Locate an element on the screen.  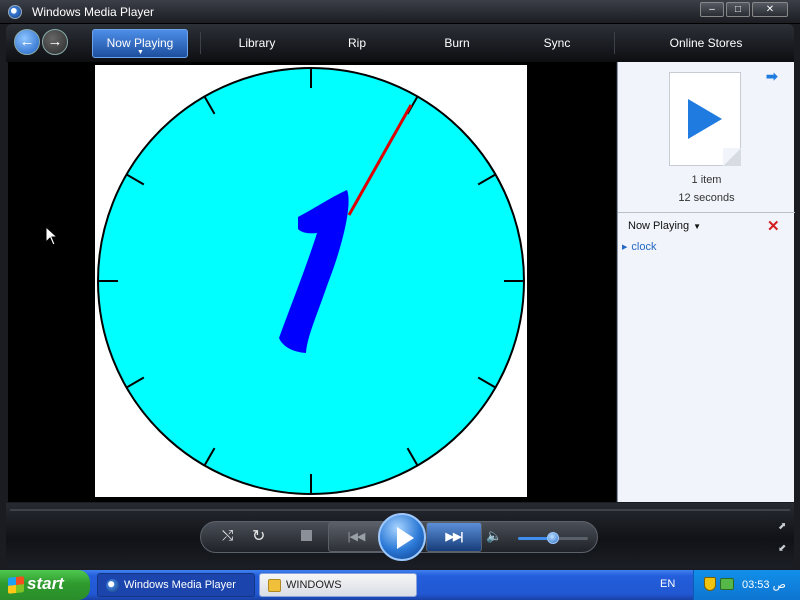
back-button: ← is located at coordinates (27, 42).